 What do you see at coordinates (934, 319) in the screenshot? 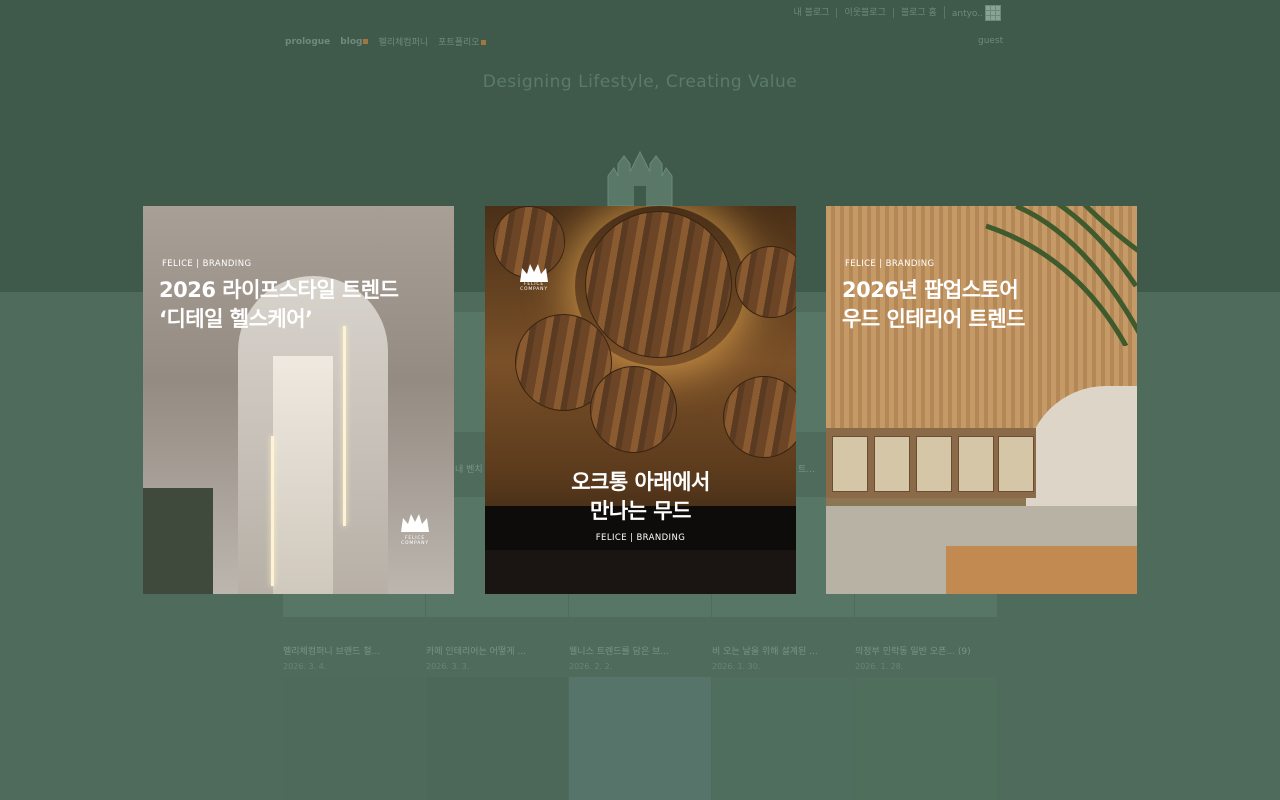
I see `headline-line: 우드 인테리어 트렌드` at bounding box center [934, 319].